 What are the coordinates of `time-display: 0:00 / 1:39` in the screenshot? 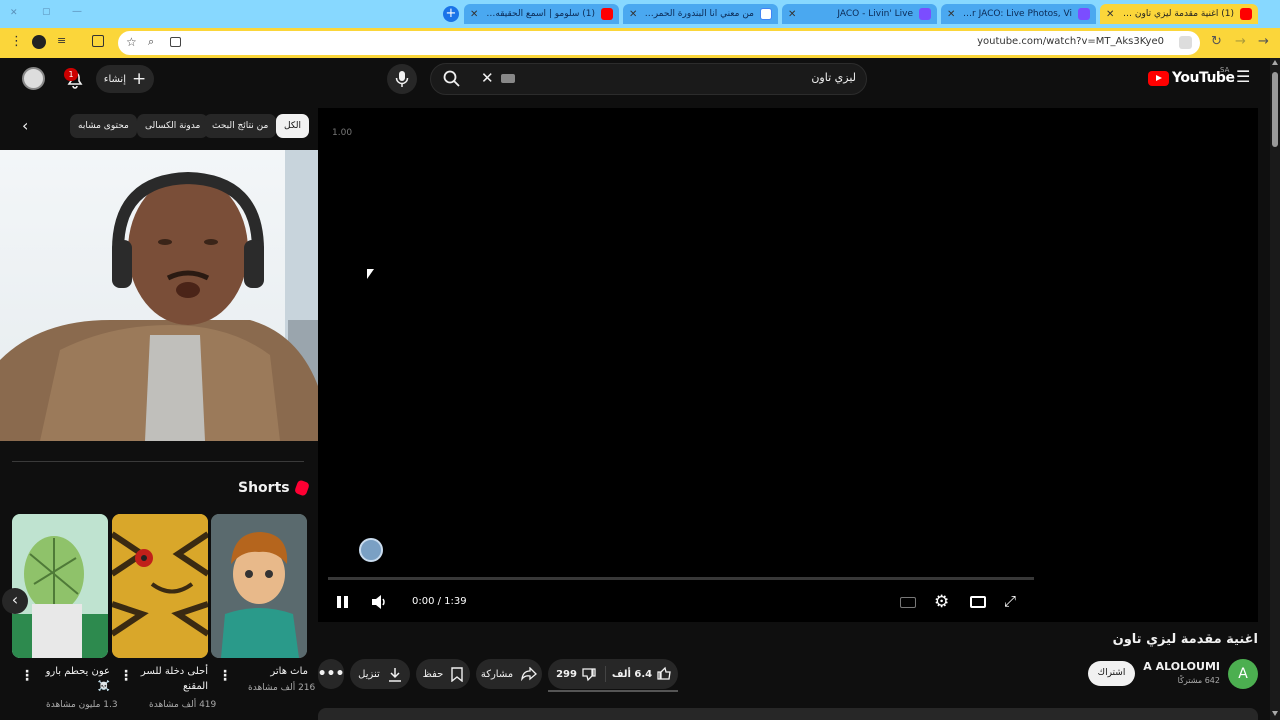 It's located at (439, 601).